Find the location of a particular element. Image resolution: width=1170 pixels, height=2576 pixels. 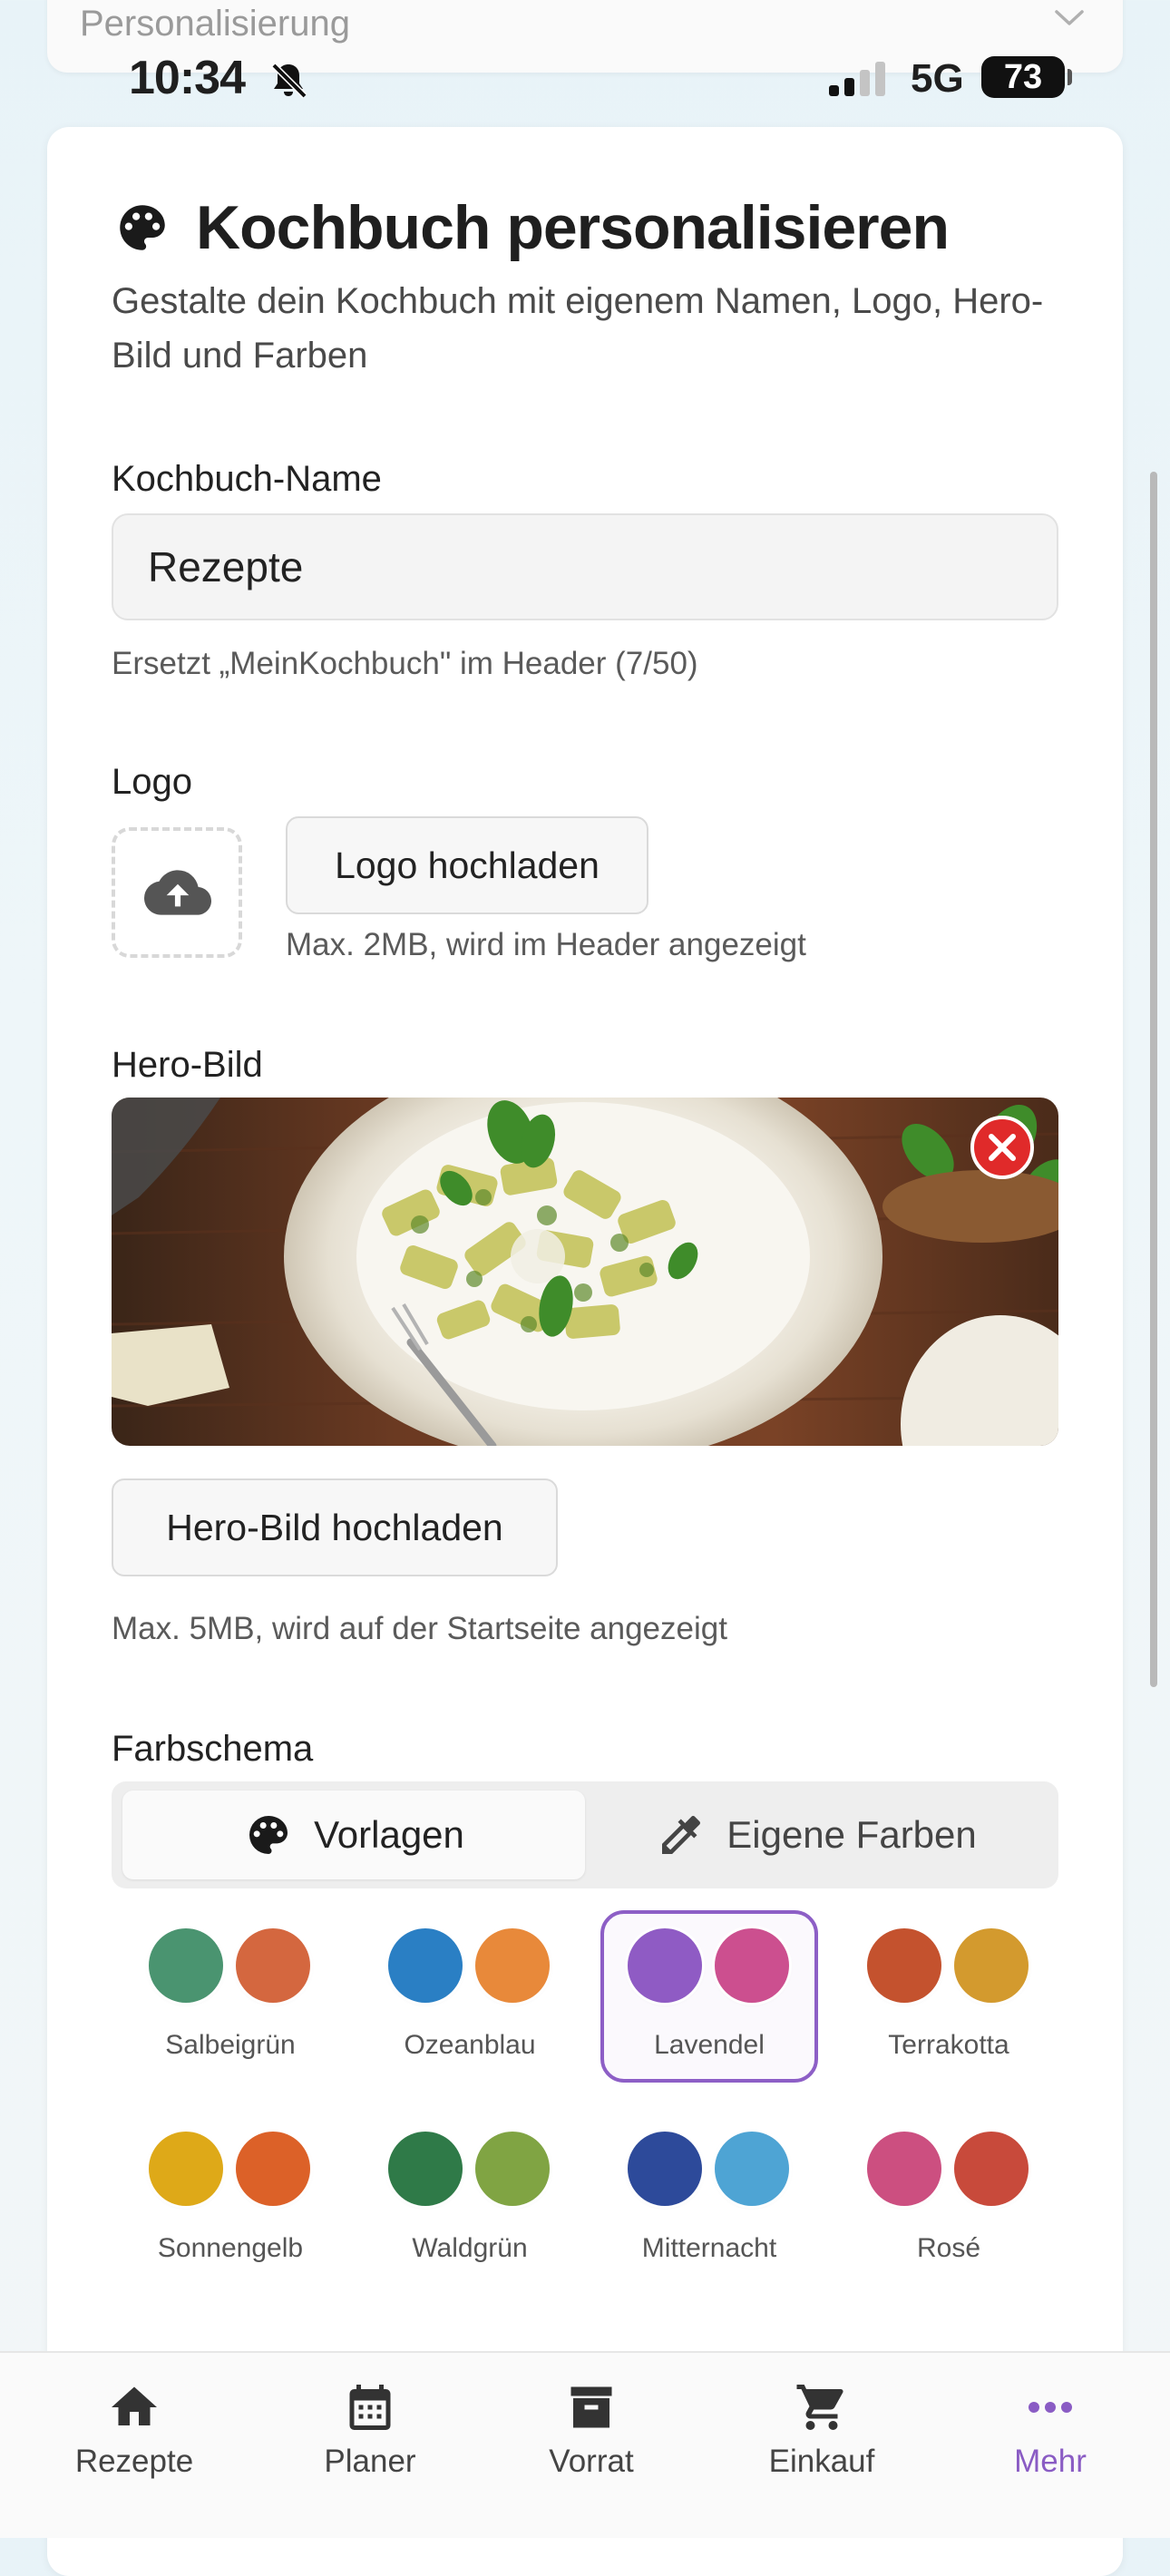

tab-planer: Planer is located at coordinates (370, 2430).